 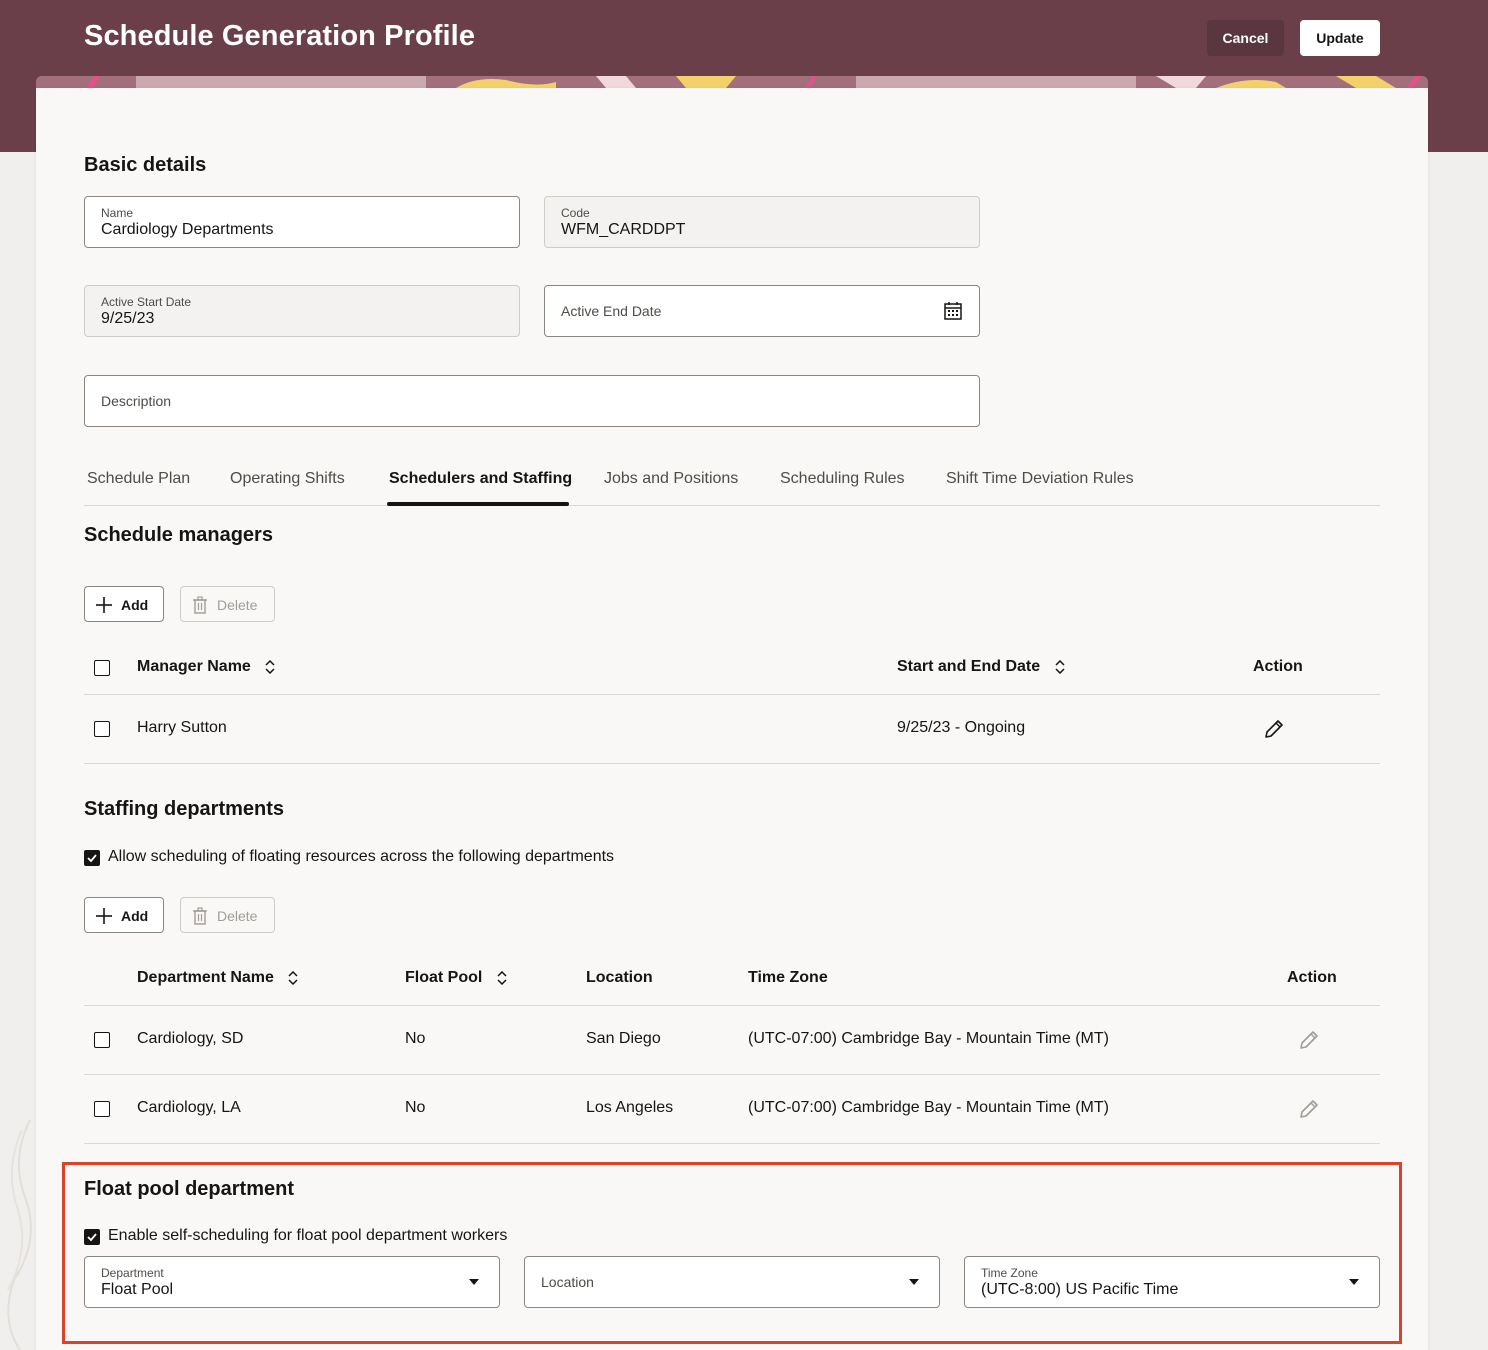 I want to click on managers-add-button: Add, so click(x=124, y=604).